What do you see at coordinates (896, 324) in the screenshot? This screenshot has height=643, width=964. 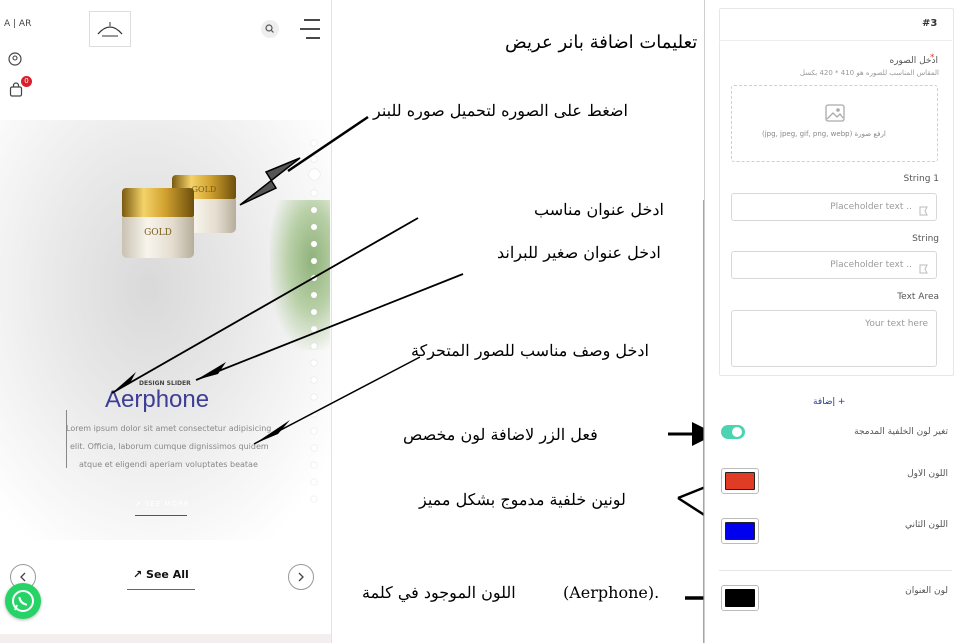 I see `textarea-placeholder: Your text here` at bounding box center [896, 324].